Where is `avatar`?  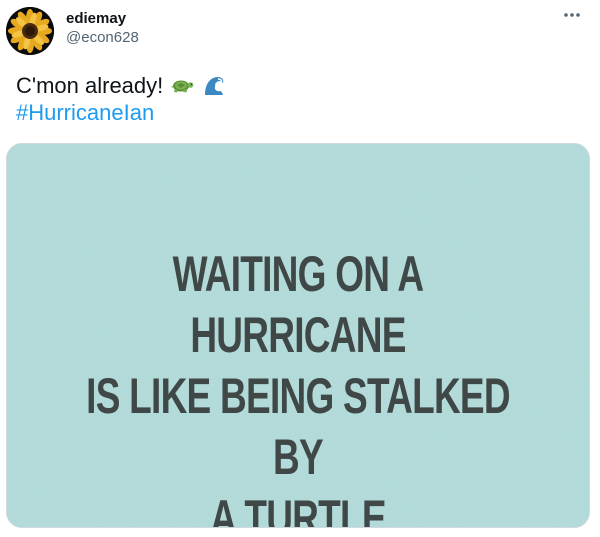
avatar is located at coordinates (30, 31).